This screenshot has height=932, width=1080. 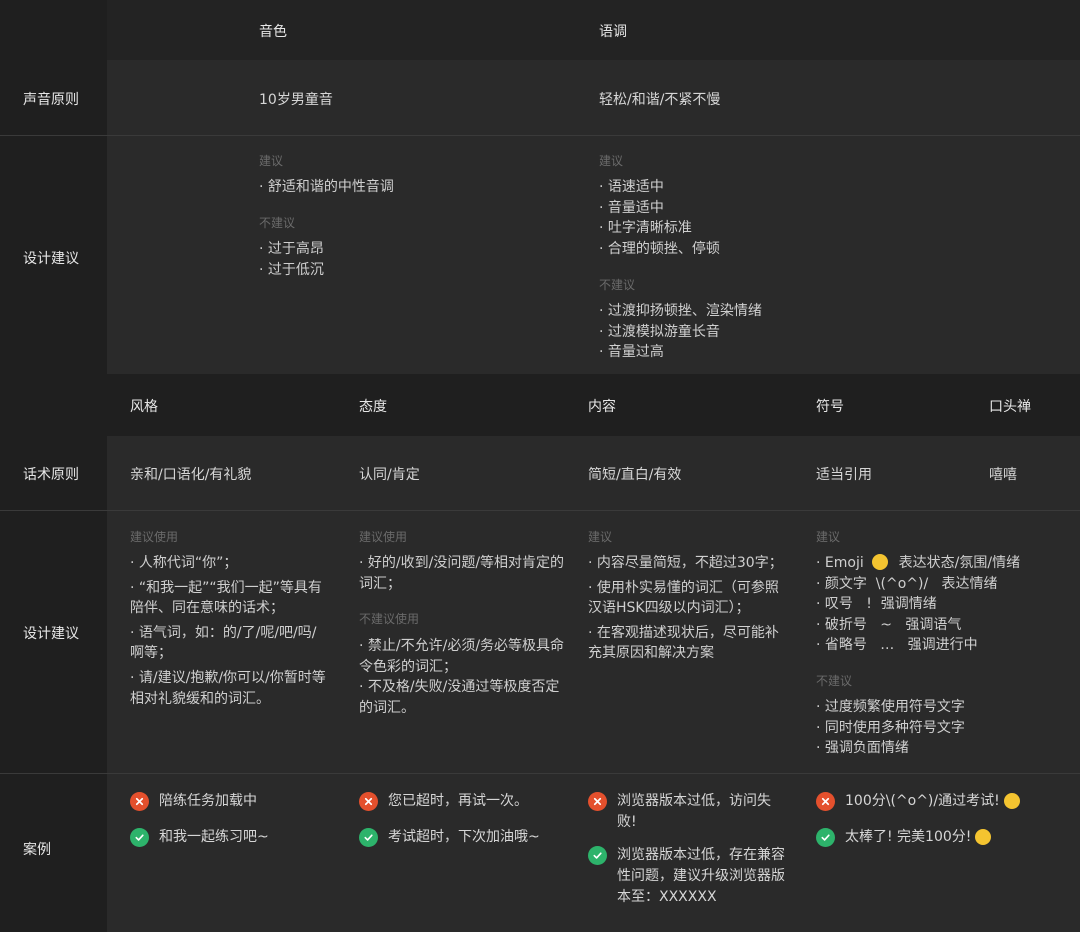 I want to click on list-item: · 叹号 ! 强调情绪, so click(x=876, y=604).